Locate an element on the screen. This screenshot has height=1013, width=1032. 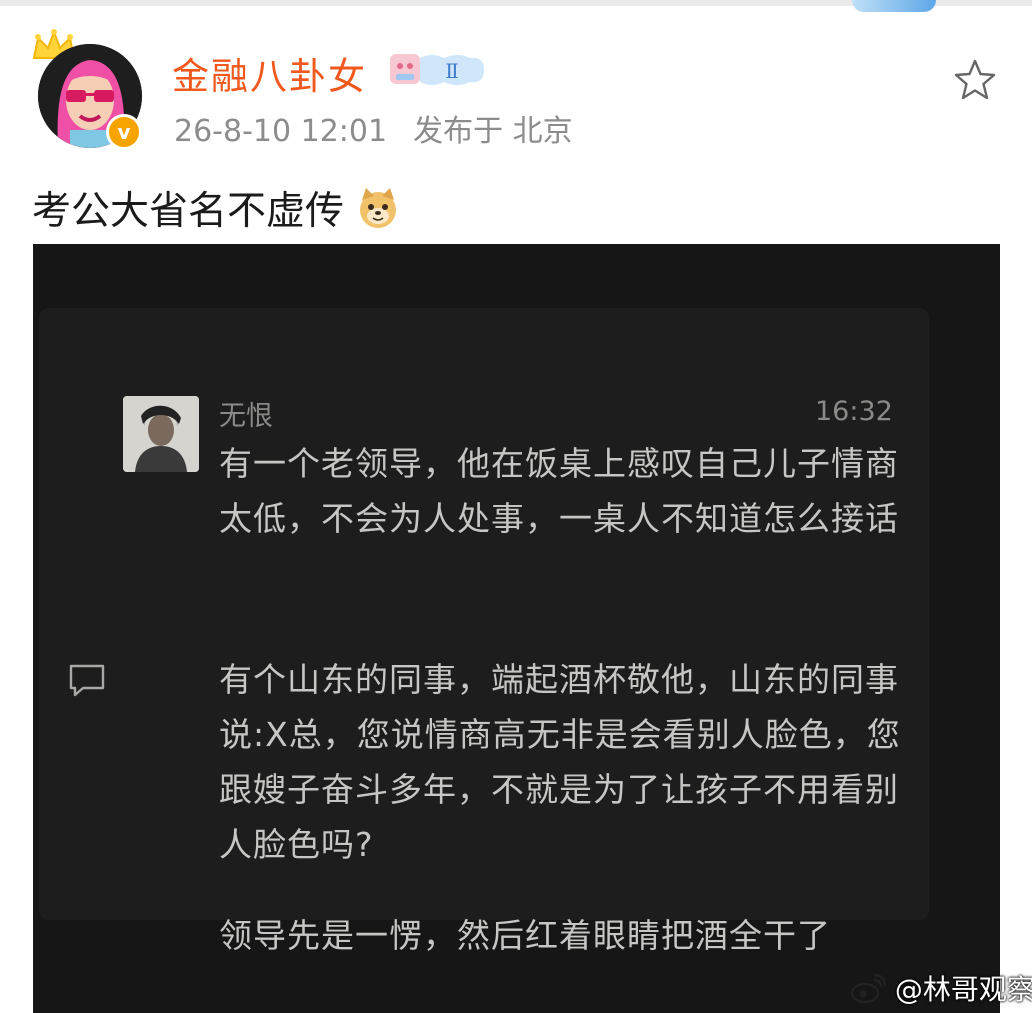
message-paragraph-1: 有一个老领导，他在饭桌上感叹自己儿子情商太低，不会为人处事，一桌人不知道怎么接话 is located at coordinates (559, 491).